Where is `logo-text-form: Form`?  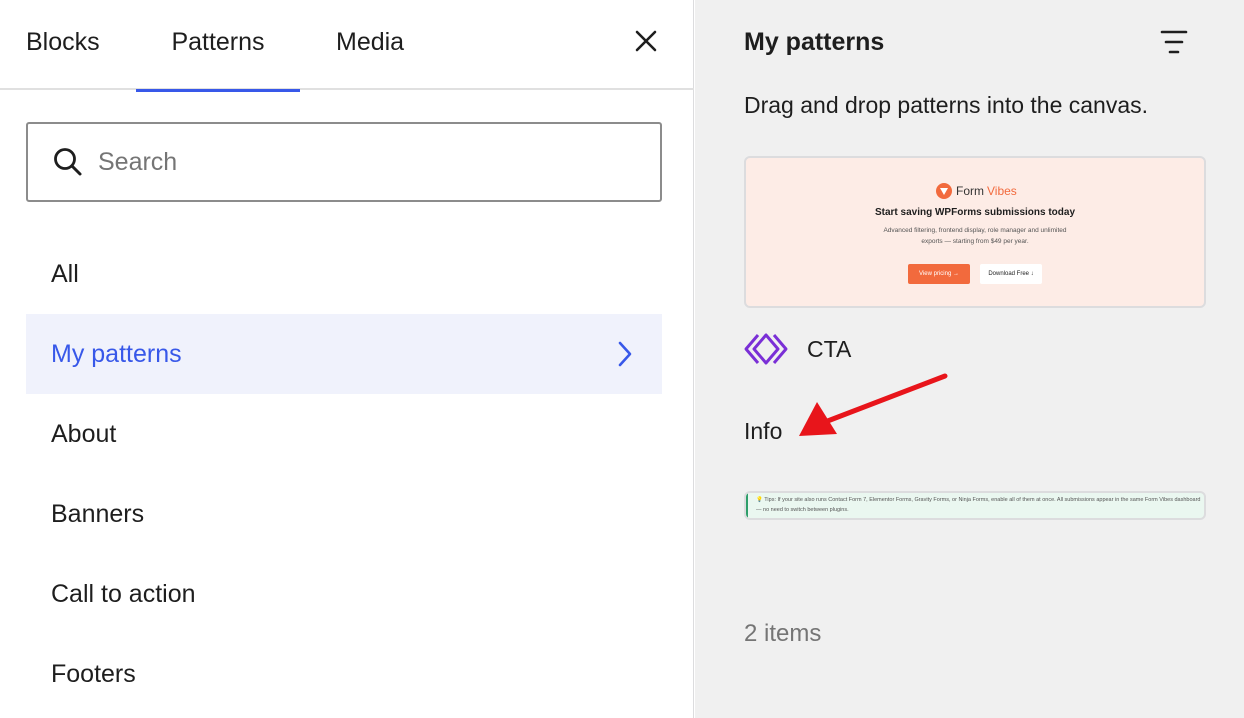
logo-text-form: Form is located at coordinates (970, 191).